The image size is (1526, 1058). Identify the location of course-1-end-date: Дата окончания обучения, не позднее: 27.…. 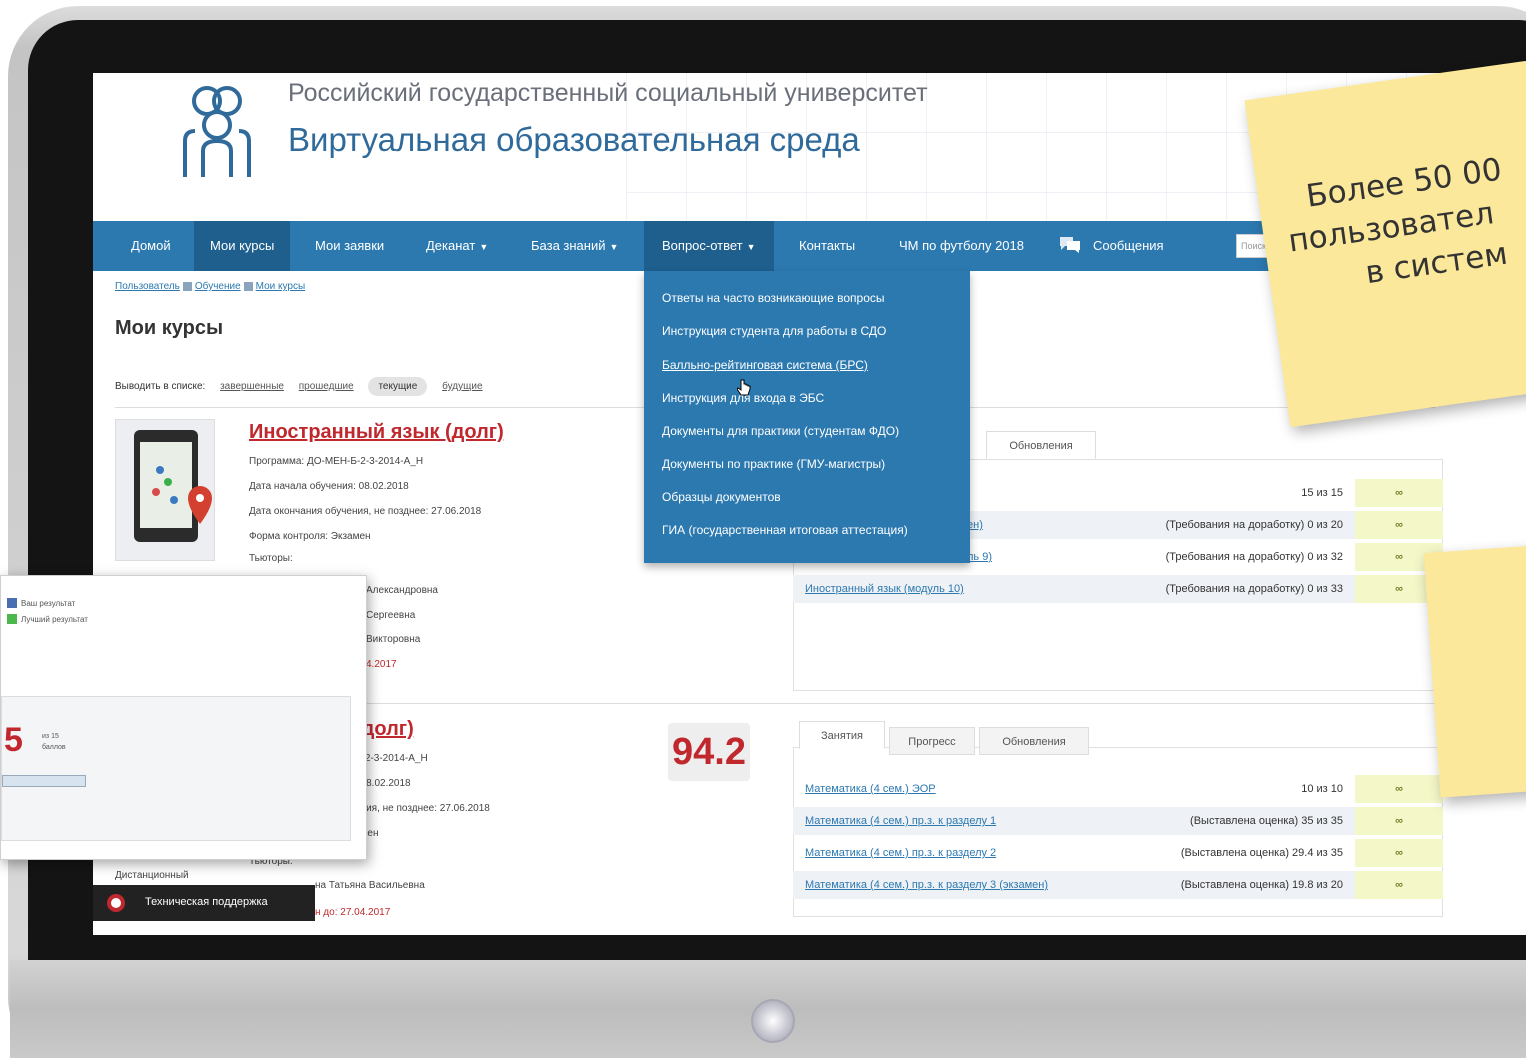
(365, 511).